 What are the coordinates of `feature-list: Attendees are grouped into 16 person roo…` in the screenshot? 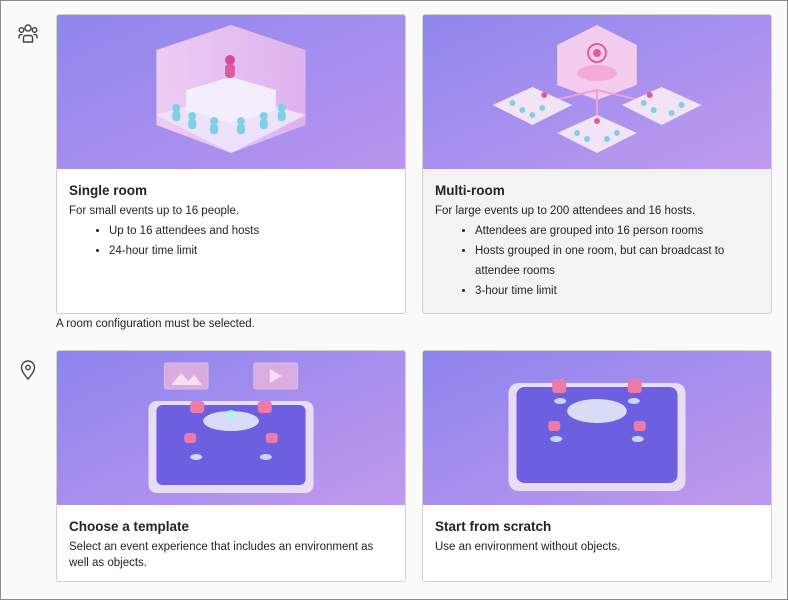 It's located at (598, 261).